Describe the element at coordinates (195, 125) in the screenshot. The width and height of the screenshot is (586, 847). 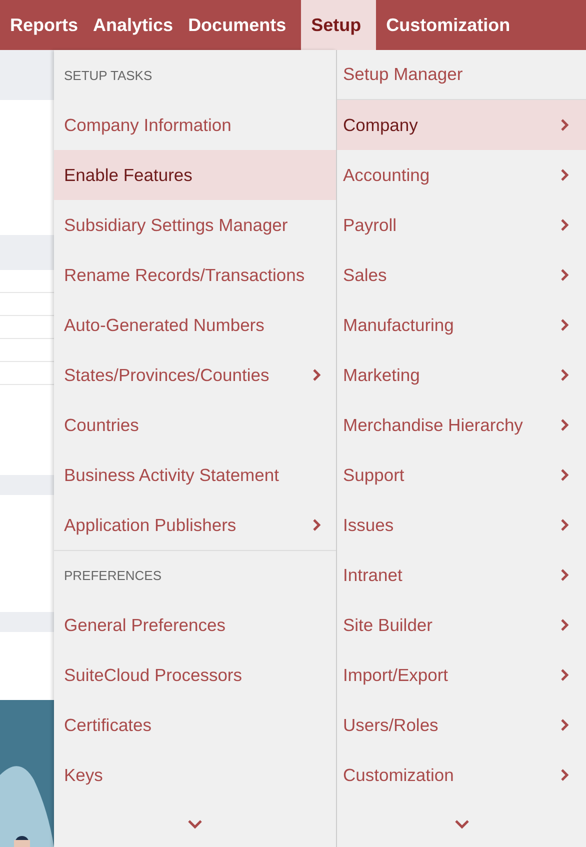
I see `menu-item: Company Information` at that location.